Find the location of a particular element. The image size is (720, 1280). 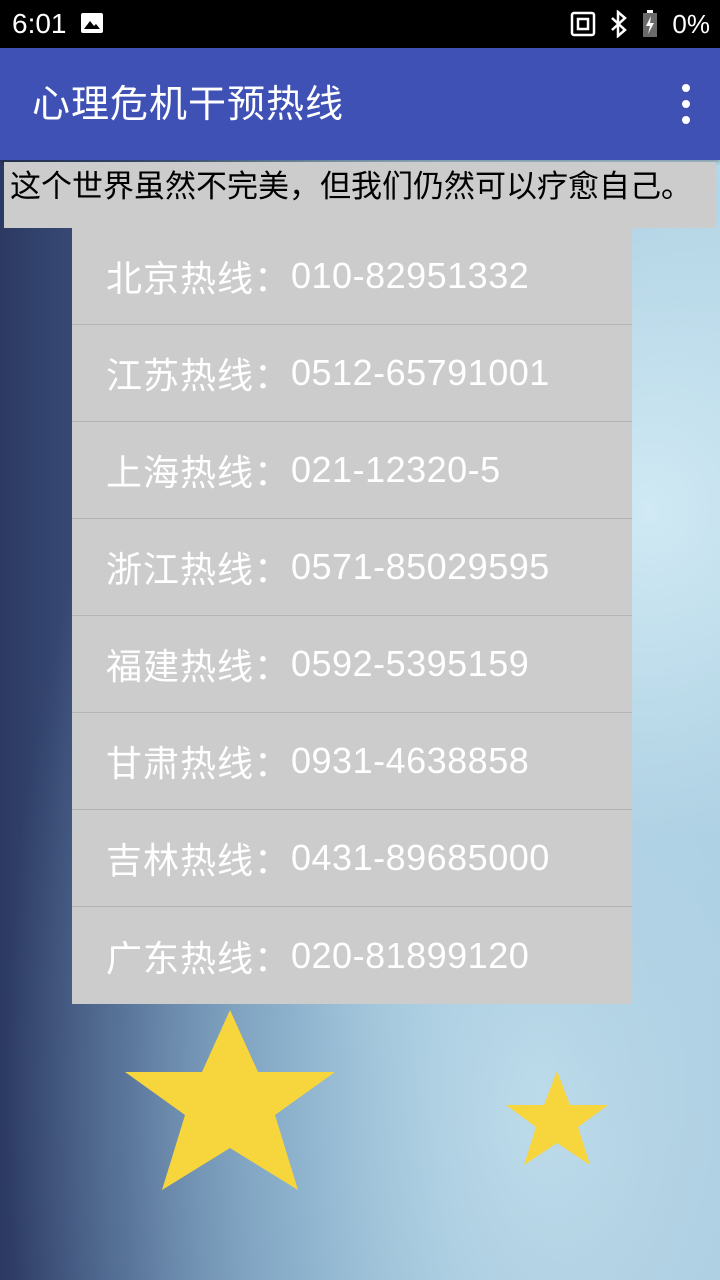

hotline-item-fujian: 福建热线： 0592-5395159 is located at coordinates (352, 664).